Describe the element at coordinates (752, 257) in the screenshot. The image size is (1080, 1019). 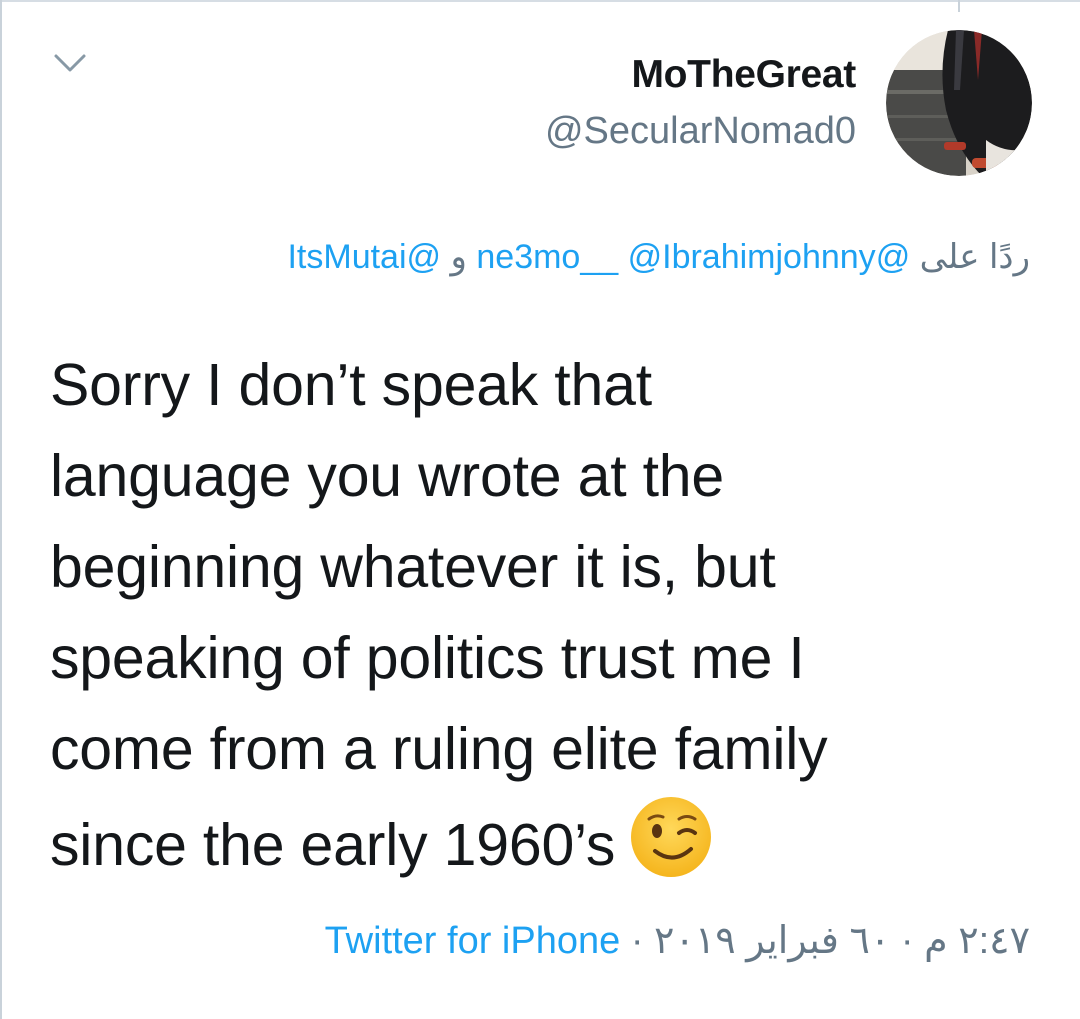
I see `reply-mention-ibrahimjohnny: @Ibrahimjohnny` at that location.